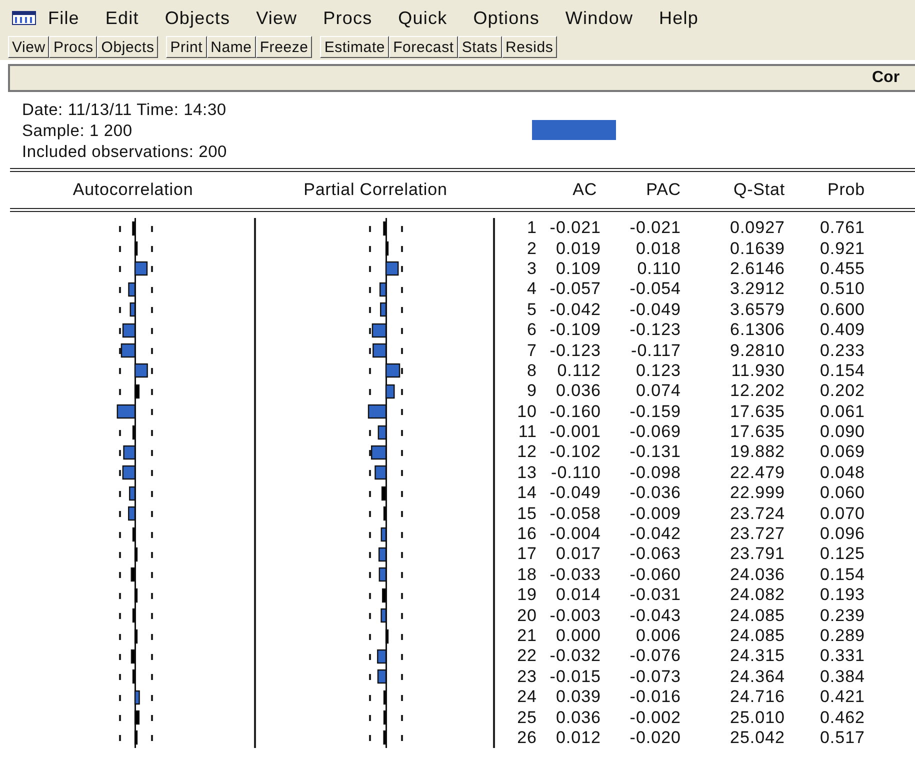 Image resolution: width=915 pixels, height=758 pixels. Describe the element at coordinates (841, 228) in the screenshot. I see `table-cell-text: 0.761` at that location.